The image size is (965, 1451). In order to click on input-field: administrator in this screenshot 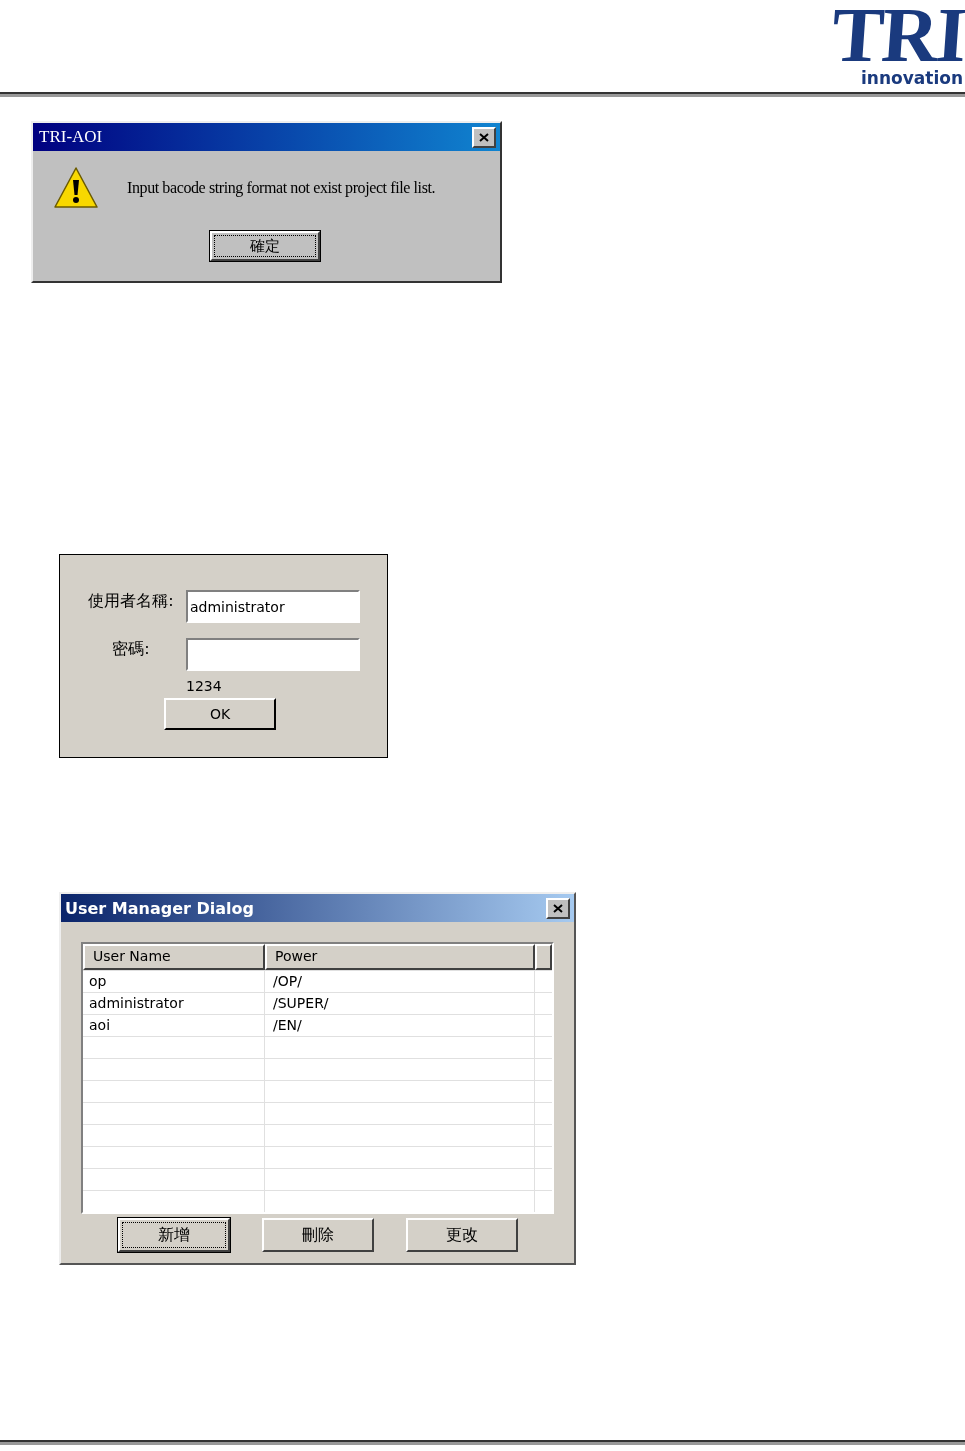, I will do `click(273, 606)`.